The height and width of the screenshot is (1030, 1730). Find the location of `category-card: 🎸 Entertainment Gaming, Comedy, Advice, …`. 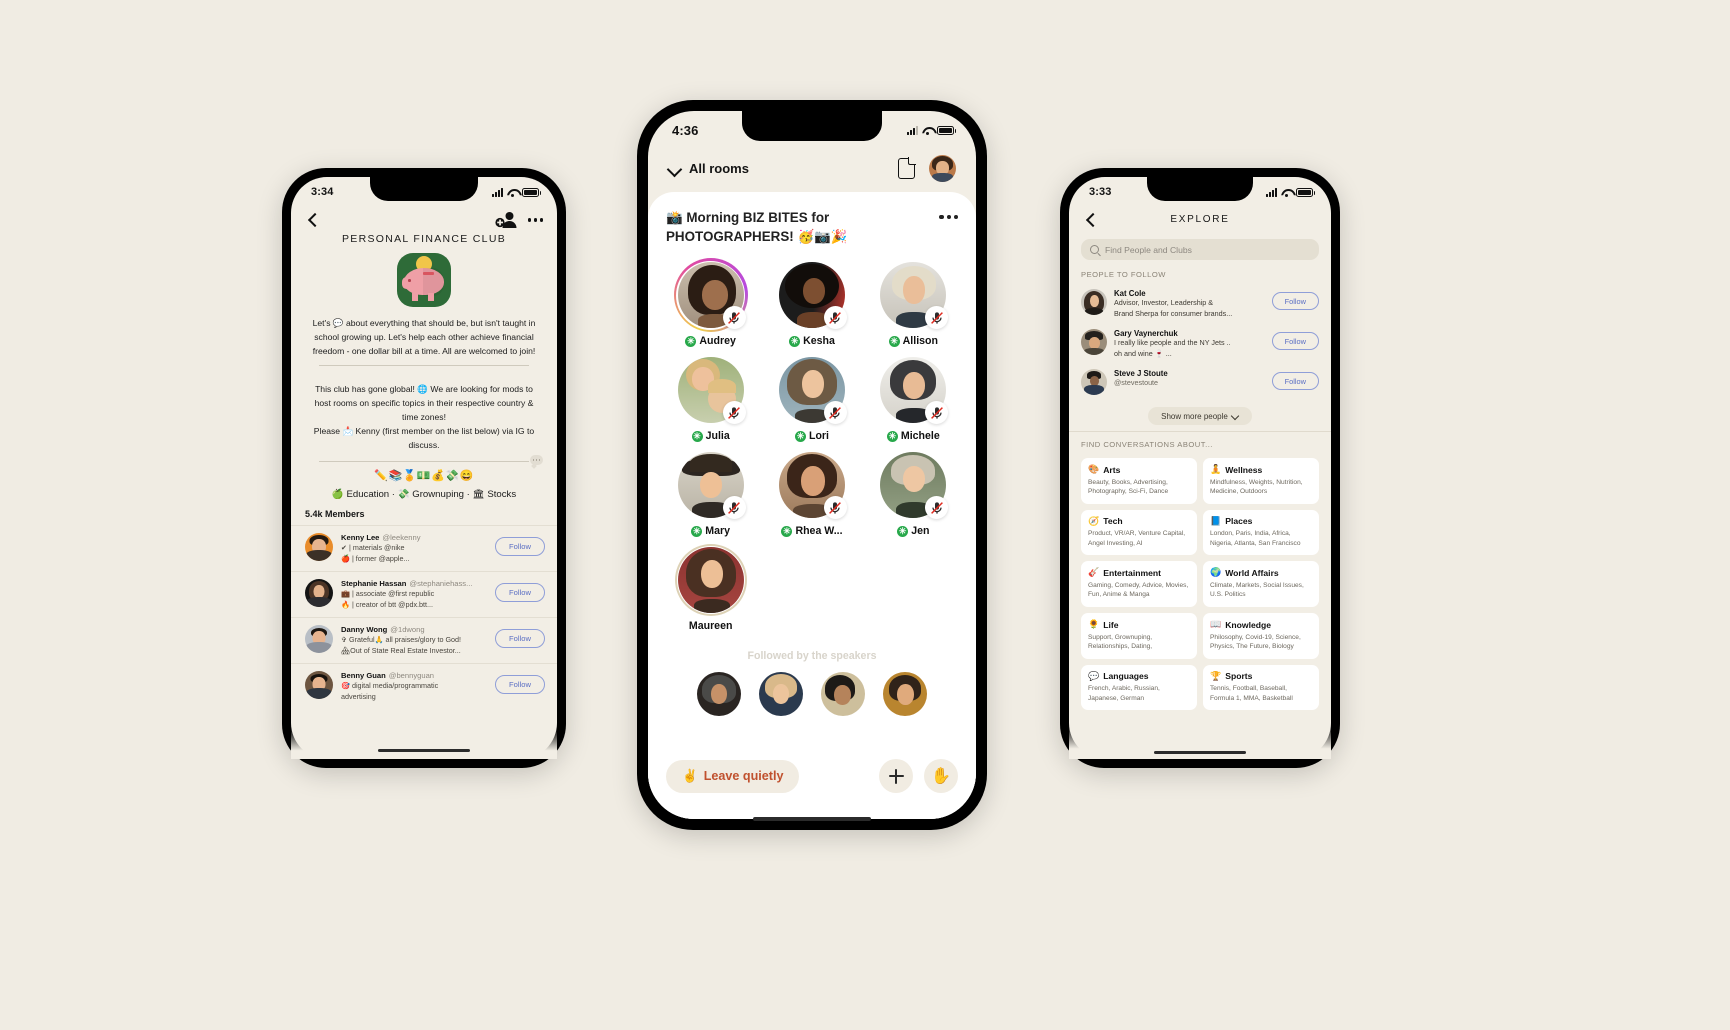

category-card: 🎸 Entertainment Gaming, Comedy, Advice, … is located at coordinates (1139, 584).